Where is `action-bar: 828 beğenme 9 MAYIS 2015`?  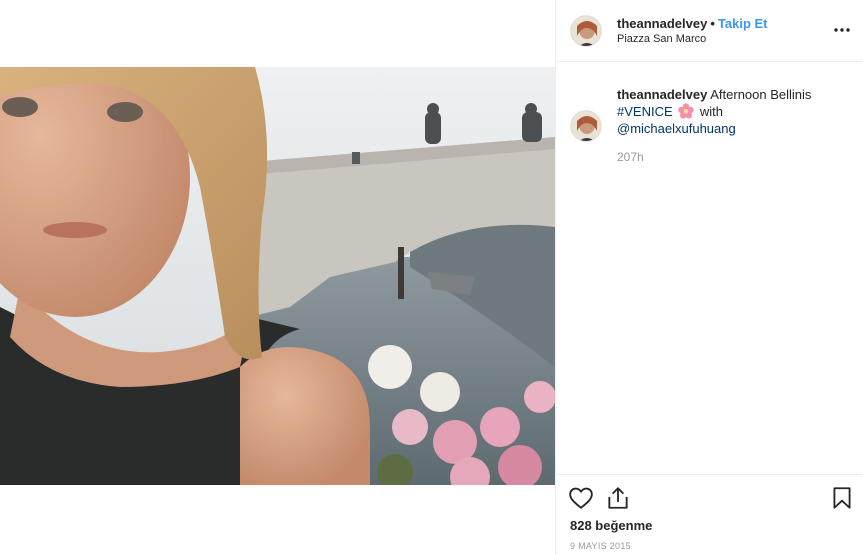
action-bar: 828 beğenme 9 MAYIS 2015 is located at coordinates (709, 514).